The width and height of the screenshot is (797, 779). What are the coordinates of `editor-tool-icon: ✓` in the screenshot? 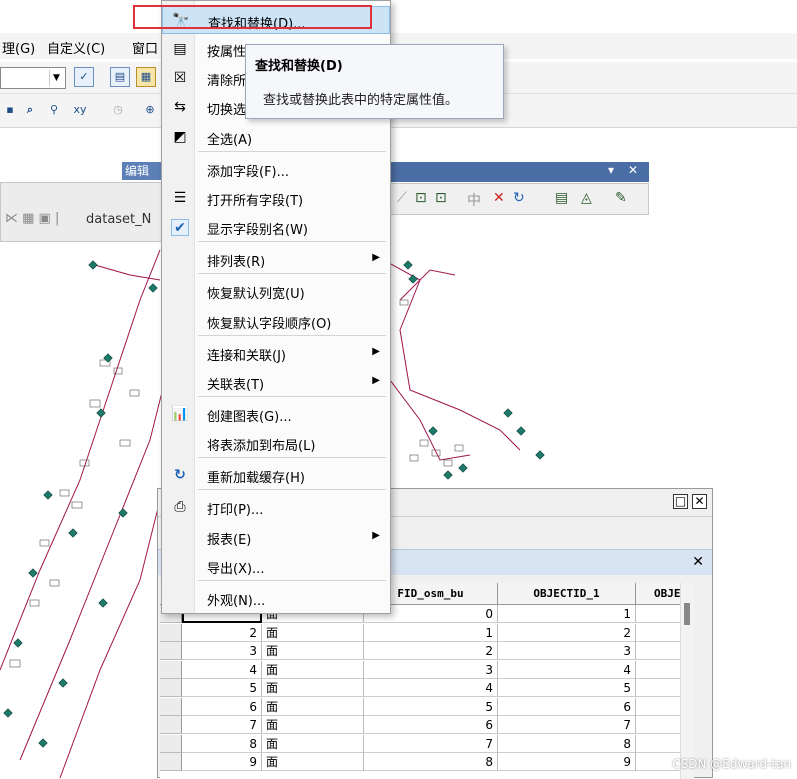 It's located at (84, 77).